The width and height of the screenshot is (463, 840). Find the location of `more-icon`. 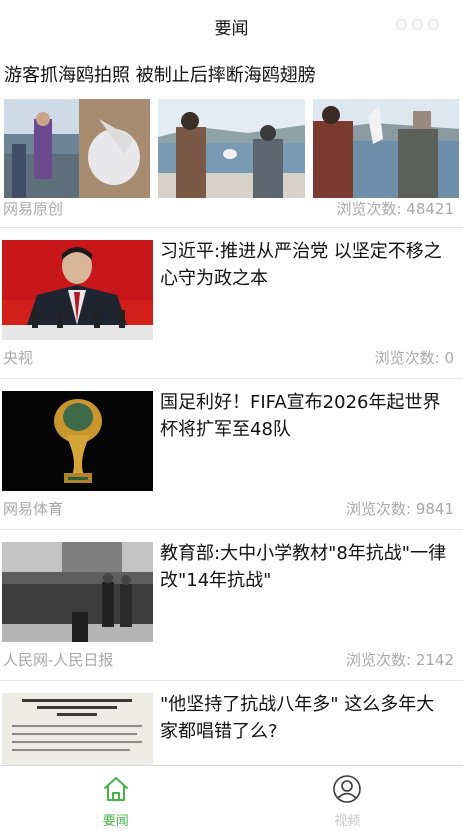

more-icon is located at coordinates (417, 24).